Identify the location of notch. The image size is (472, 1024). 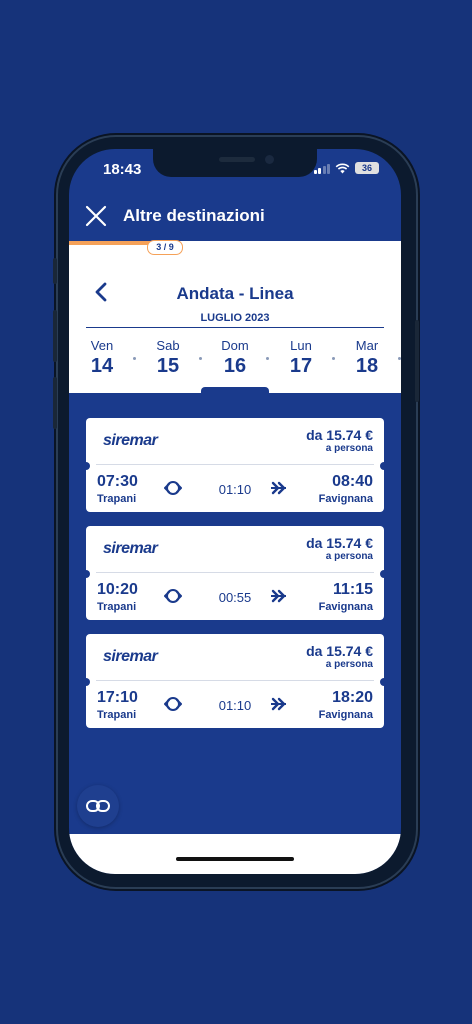
(235, 163).